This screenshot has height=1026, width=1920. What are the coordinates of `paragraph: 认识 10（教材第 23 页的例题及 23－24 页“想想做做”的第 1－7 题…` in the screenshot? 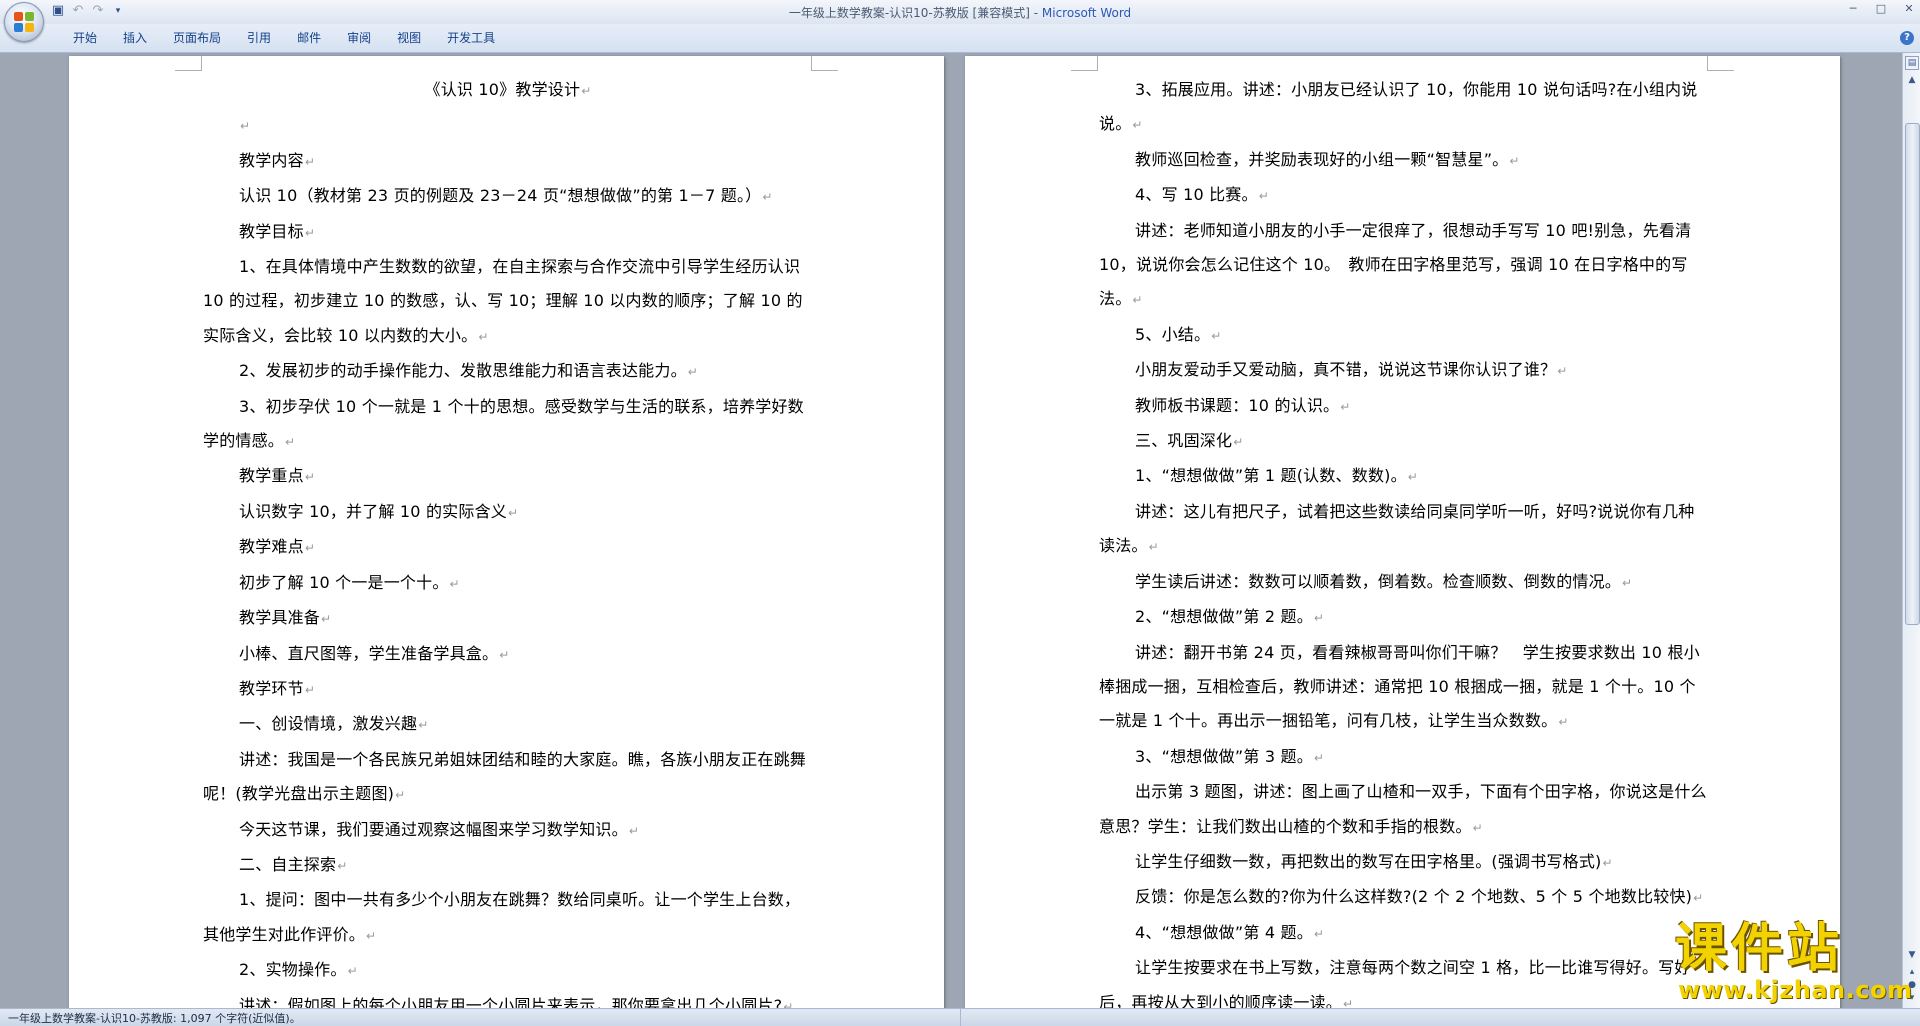 It's located at (508, 196).